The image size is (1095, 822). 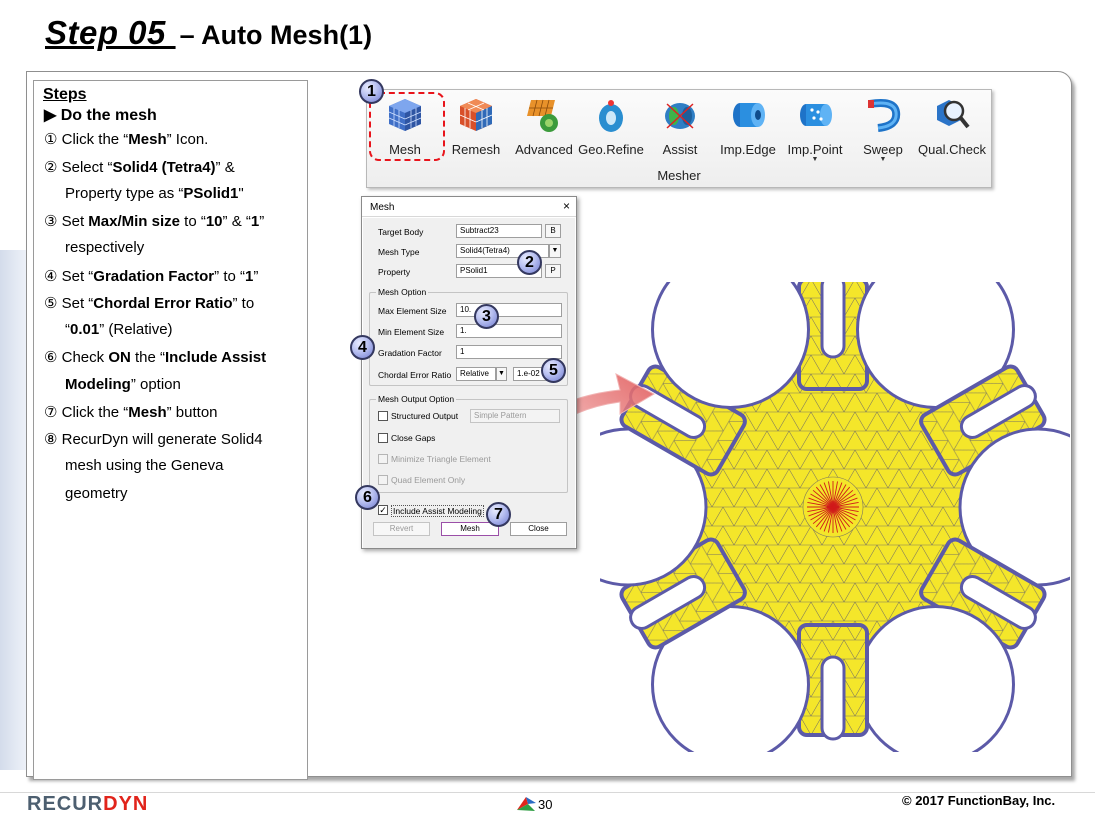 I want to click on sweep-tool-button: Sweep ▼, so click(x=883, y=129).